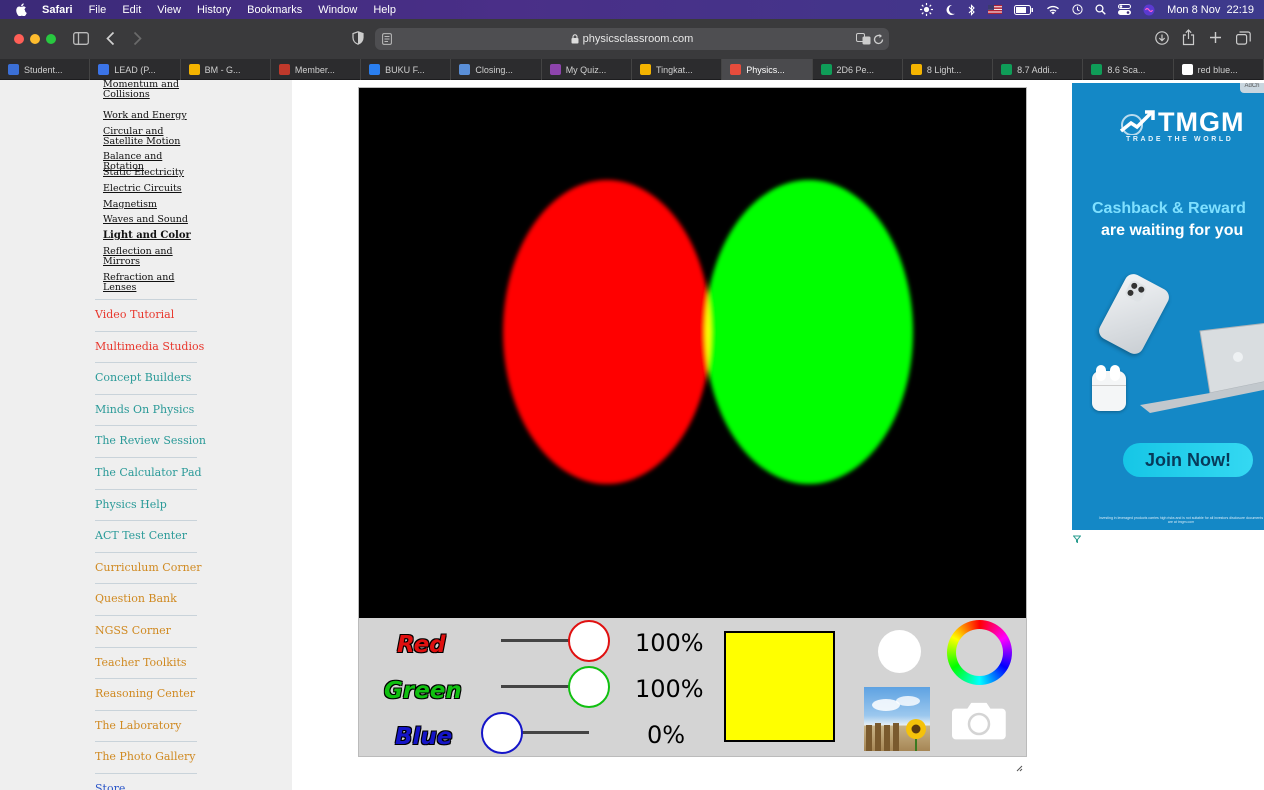 This screenshot has height=790, width=1264. Describe the element at coordinates (1019, 765) in the screenshot. I see `resize-handle-icon` at that location.